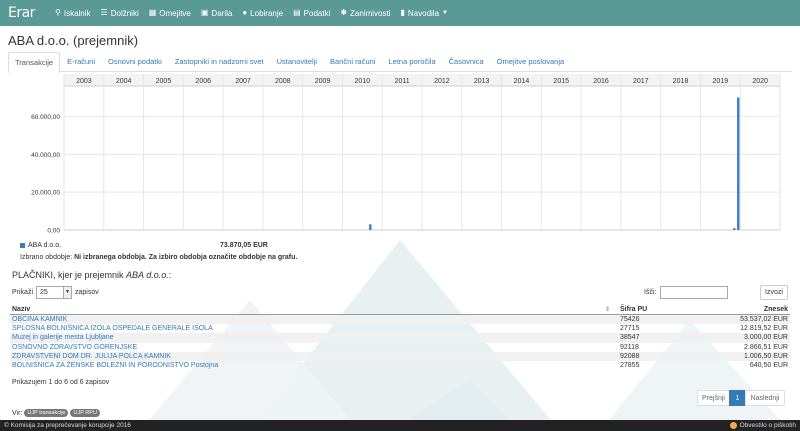 The width and height of the screenshot is (800, 431). Describe the element at coordinates (58, 12) in the screenshot. I see `search-icon: ⚲` at that location.